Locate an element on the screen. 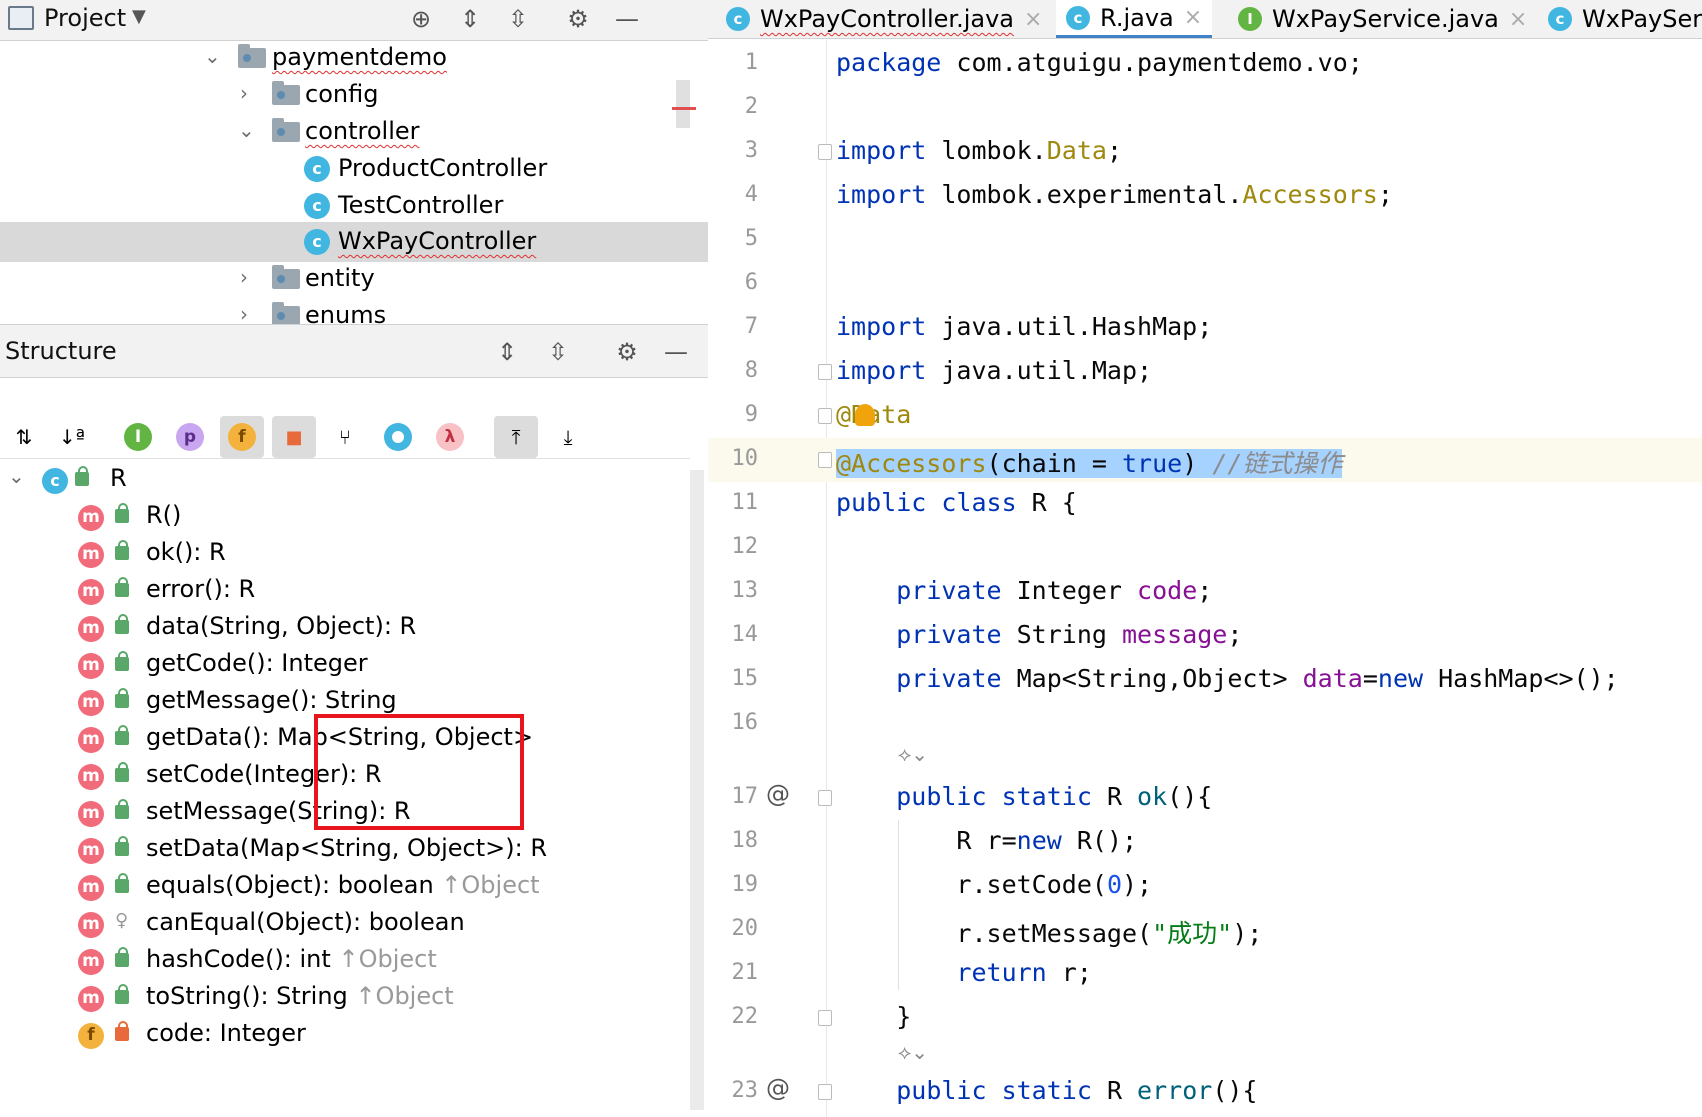 The width and height of the screenshot is (1702, 1117). code-line-17: public static R ok(){ is located at coordinates (1024, 796).